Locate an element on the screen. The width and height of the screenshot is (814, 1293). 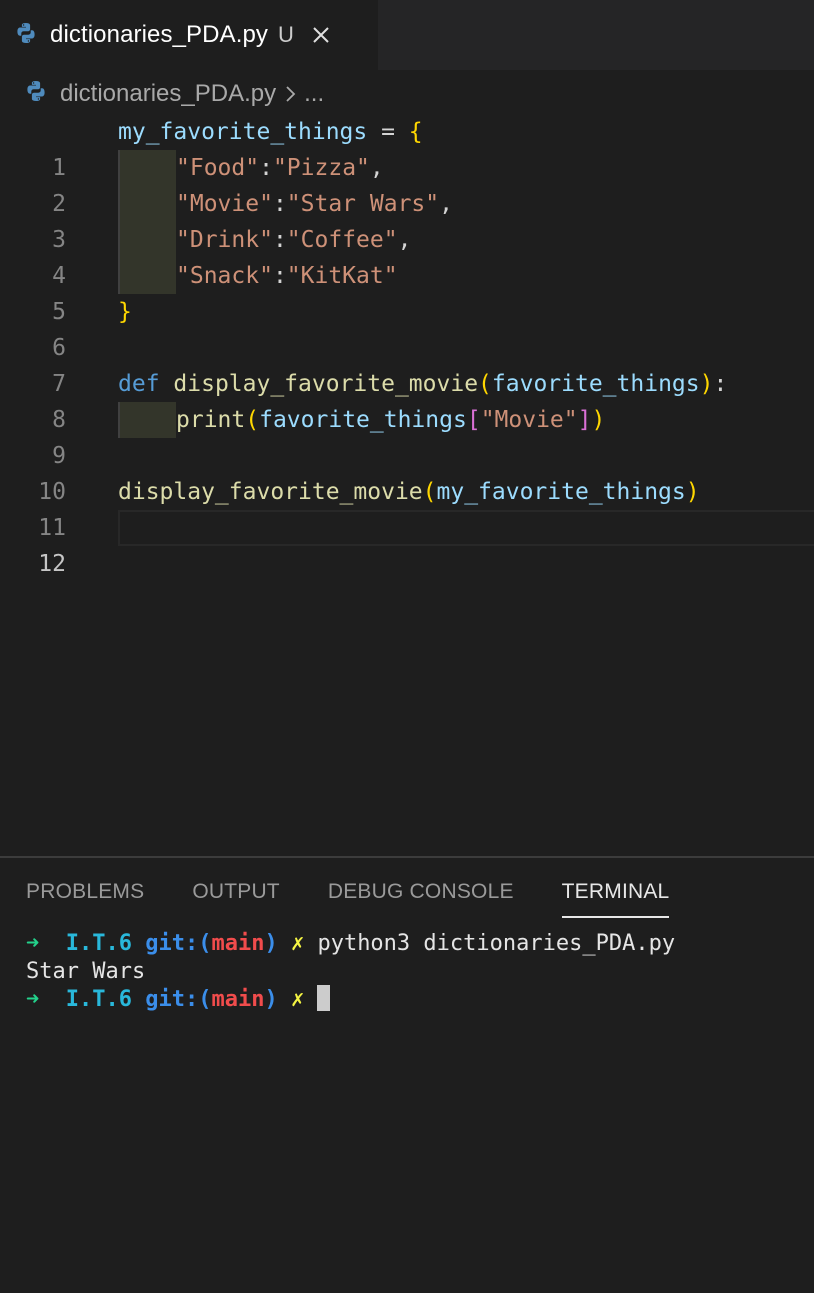
terminal-line: ➜ I.T.6 git:(main) ✗ is located at coordinates (416, 999).